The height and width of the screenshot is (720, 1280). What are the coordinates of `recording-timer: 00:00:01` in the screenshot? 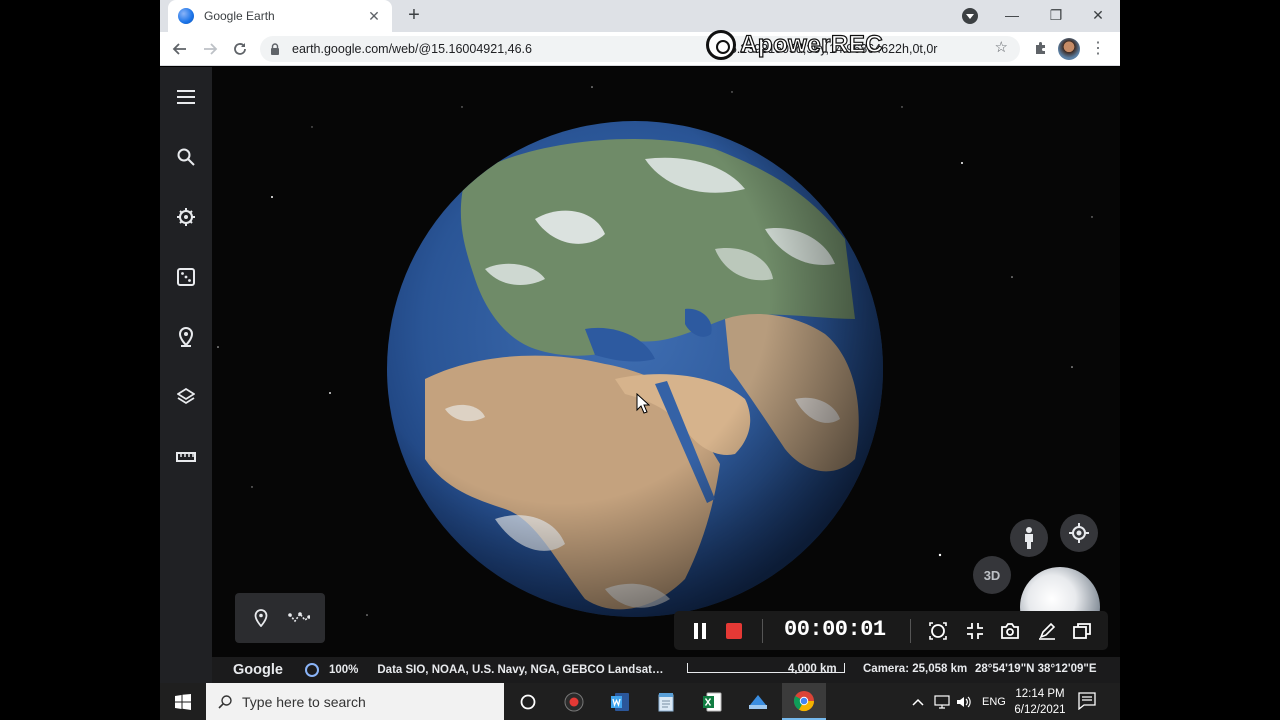 It's located at (835, 629).